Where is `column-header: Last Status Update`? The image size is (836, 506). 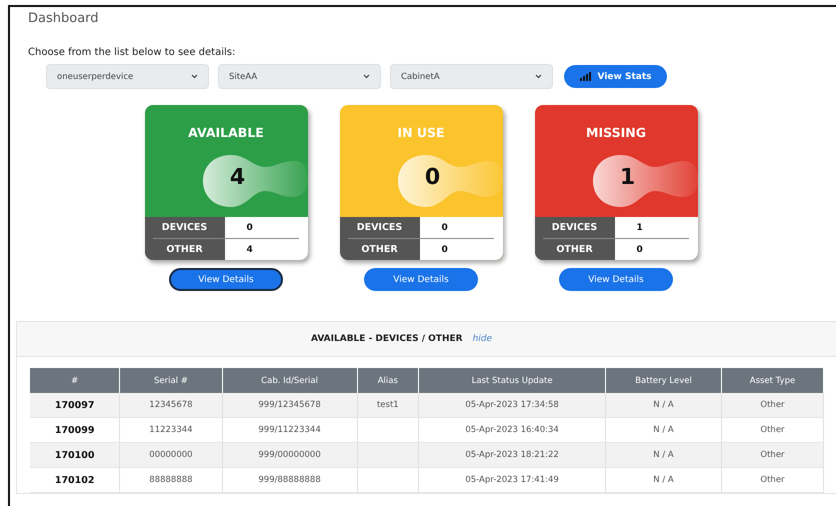
column-header: Last Status Update is located at coordinates (512, 380).